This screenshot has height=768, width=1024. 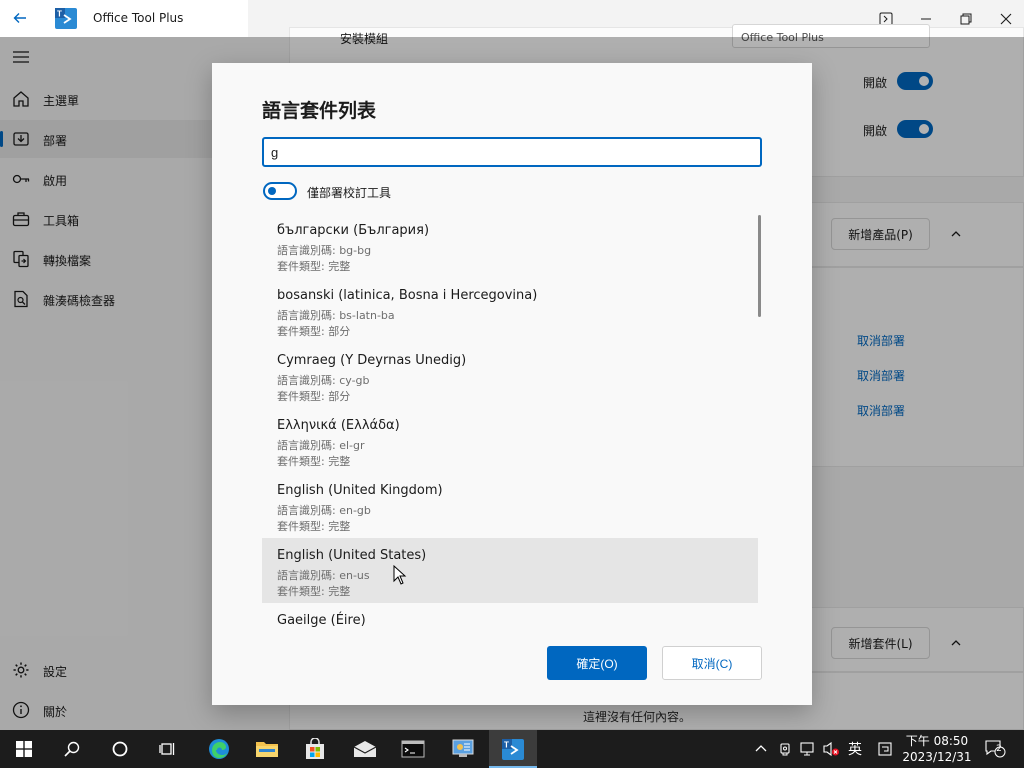 I want to click on file-explorer-taskbar-button, so click(x=267, y=749).